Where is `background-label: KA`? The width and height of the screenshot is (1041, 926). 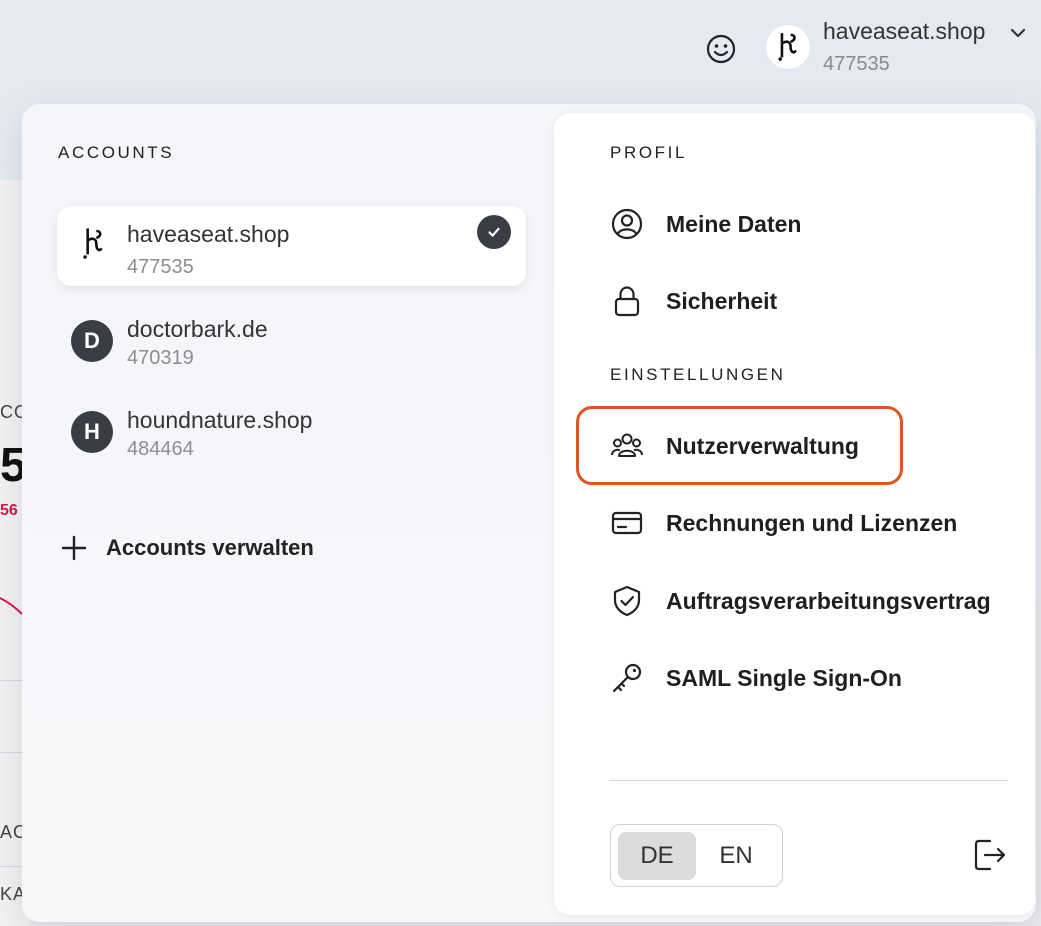 background-label: KA is located at coordinates (11, 894).